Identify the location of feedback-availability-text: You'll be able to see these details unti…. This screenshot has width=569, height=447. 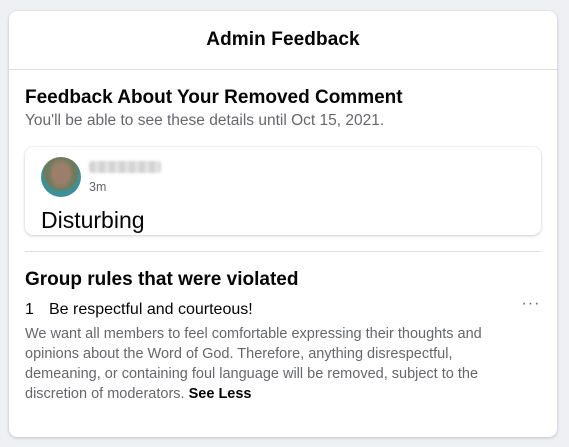
(205, 120).